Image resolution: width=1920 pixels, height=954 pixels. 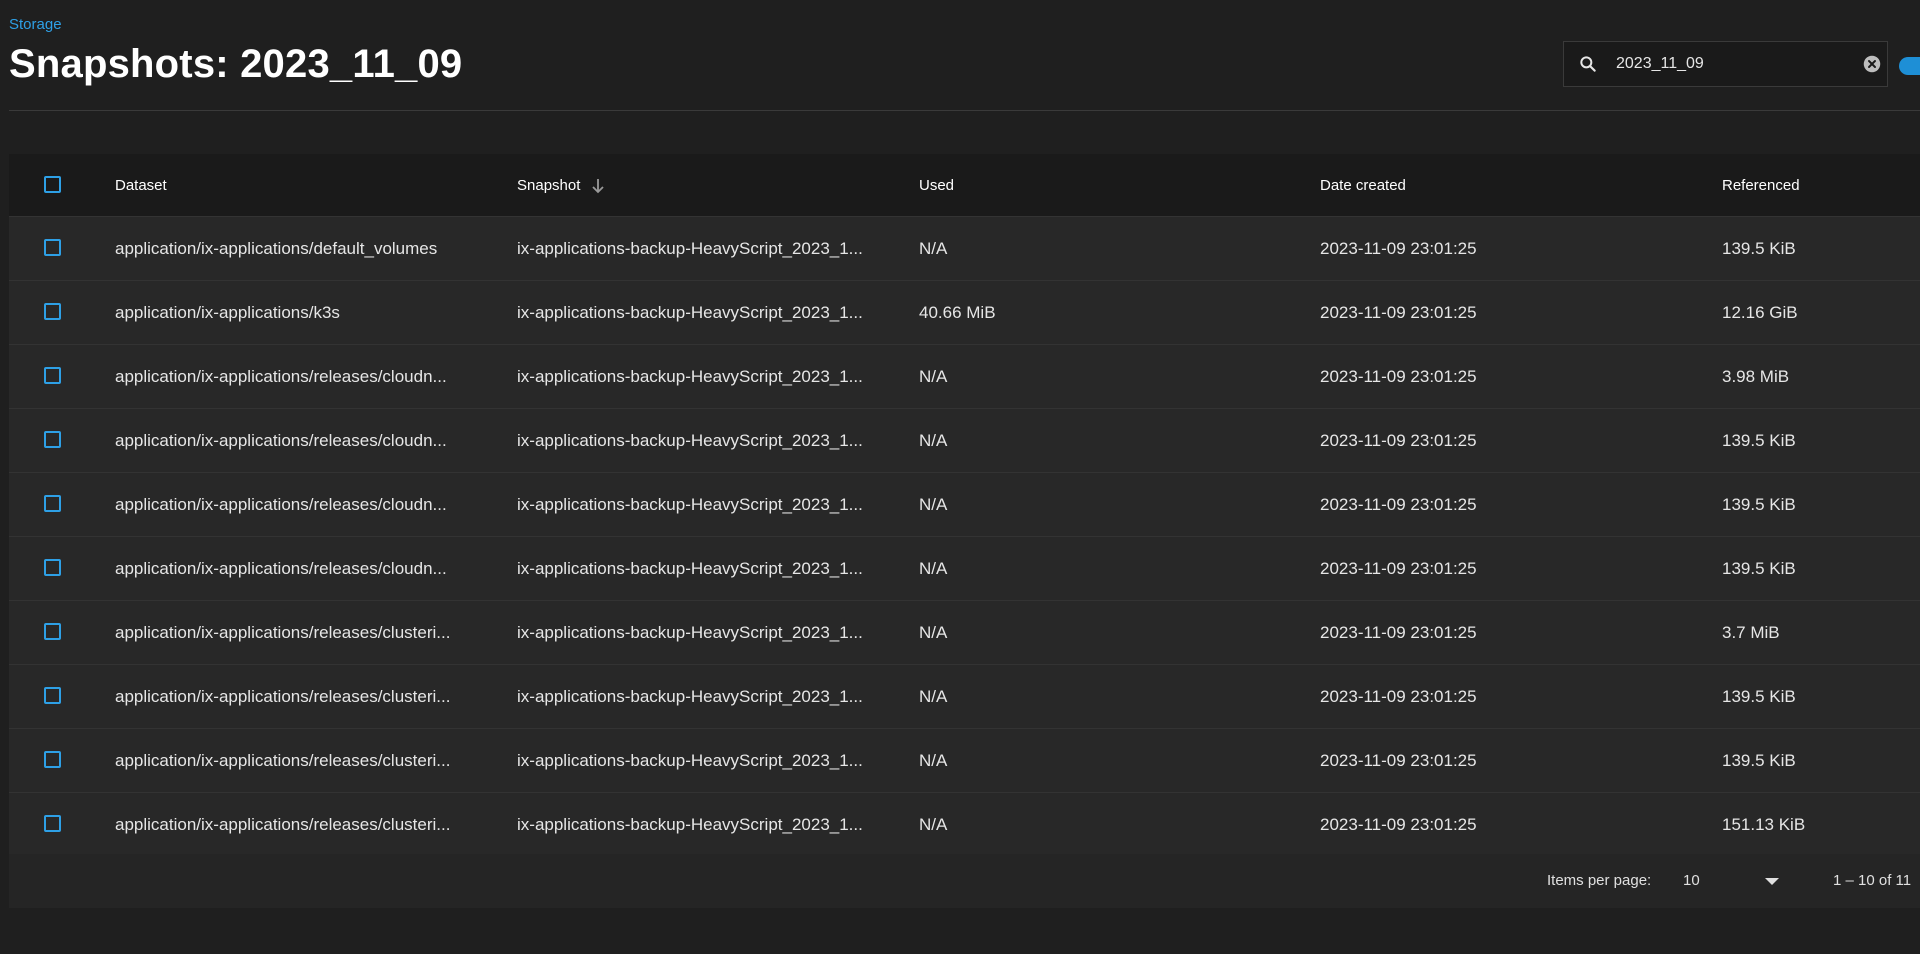 I want to click on cell-referenced: 3.7 MiB, so click(x=1751, y=632).